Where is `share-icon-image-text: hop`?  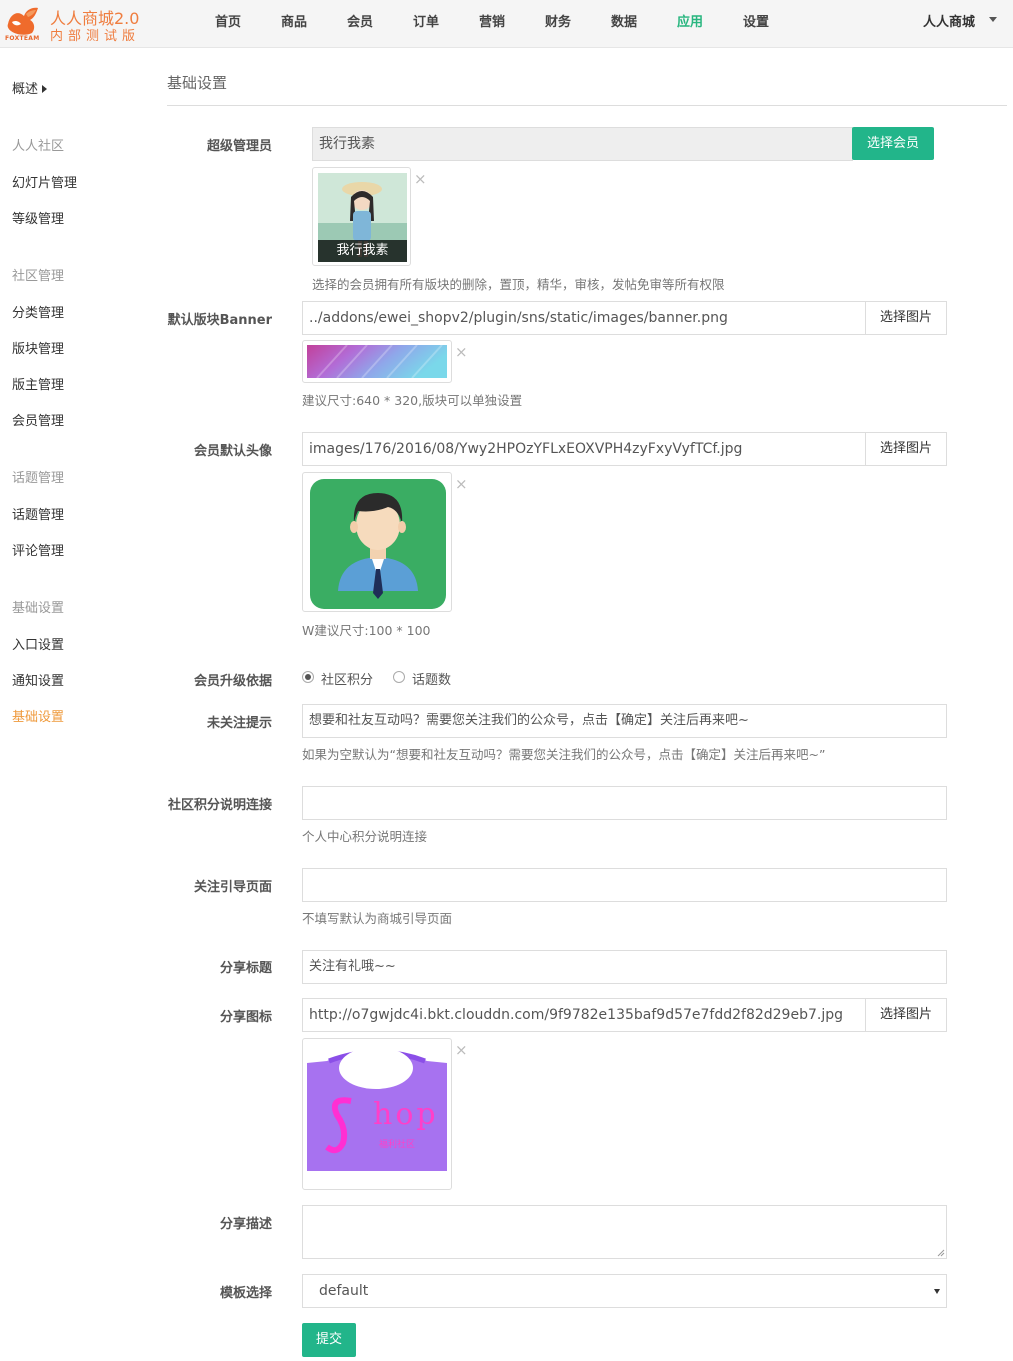
share-icon-image-text: hop is located at coordinates (406, 1114).